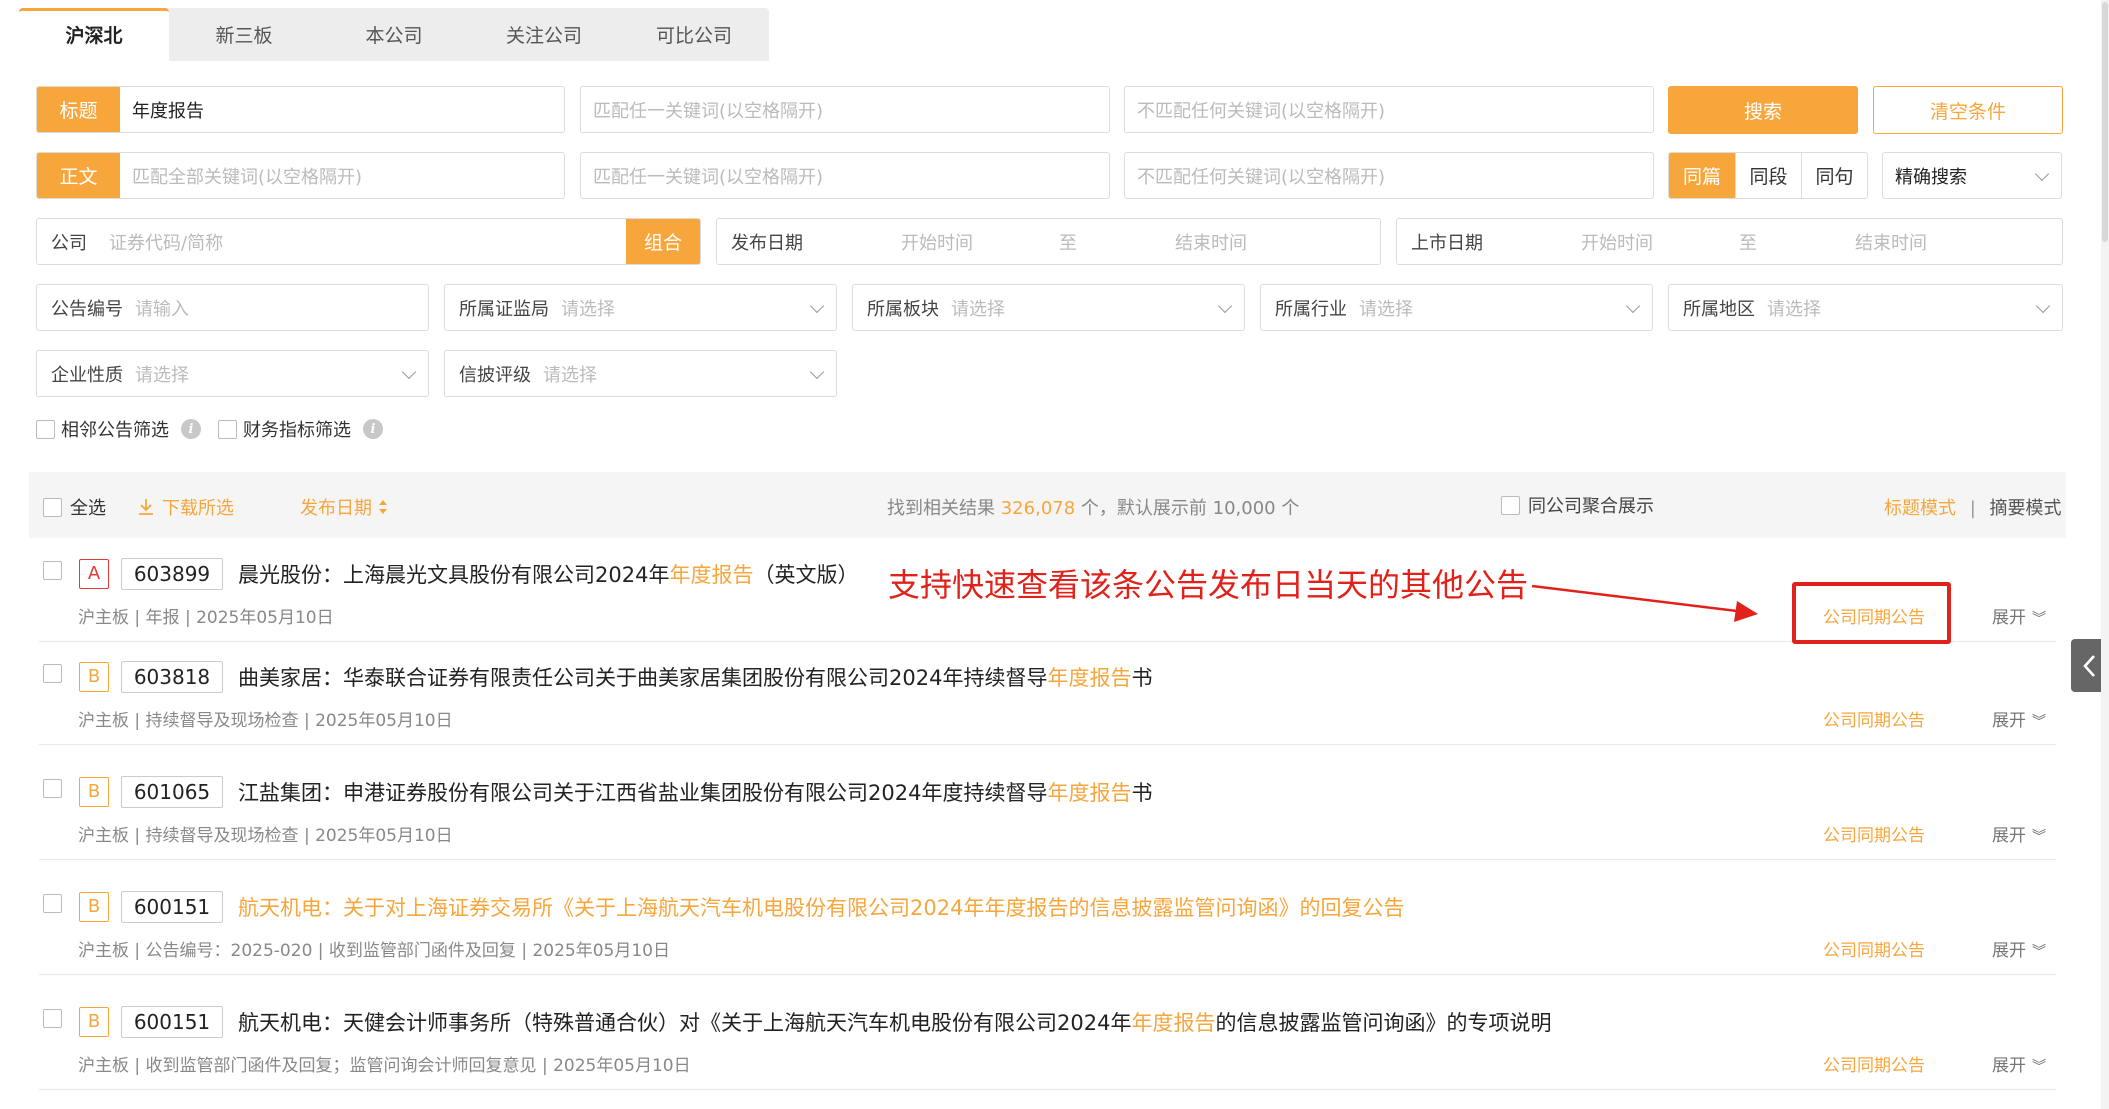 This screenshot has height=1109, width=2109. What do you see at coordinates (45, 429) in the screenshot?
I see `adjacent-filter-checkbox` at bounding box center [45, 429].